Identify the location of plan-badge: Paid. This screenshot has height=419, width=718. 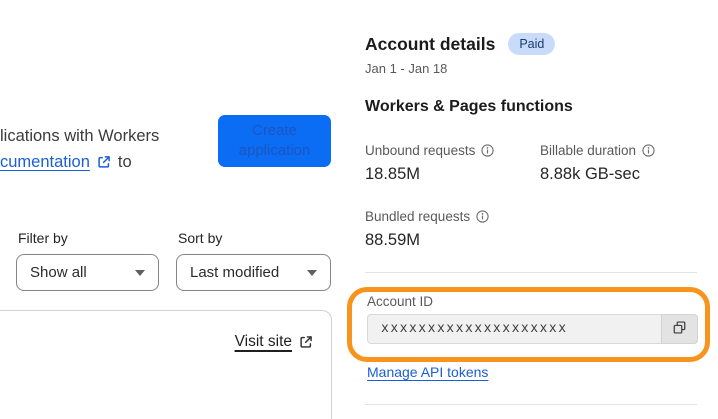
(532, 44).